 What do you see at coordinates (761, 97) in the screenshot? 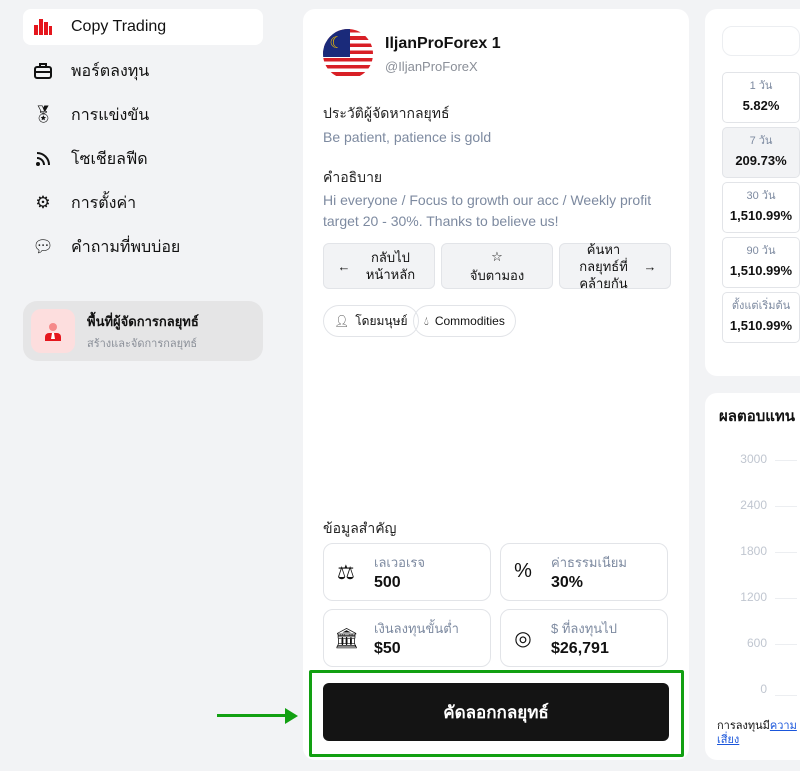
I see `period-1d: 1 วัน 5.82%` at bounding box center [761, 97].